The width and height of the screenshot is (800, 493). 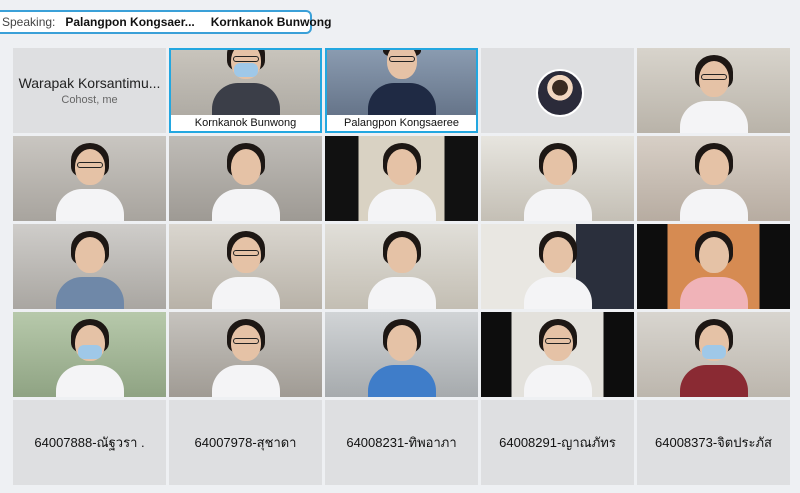 What do you see at coordinates (245, 123) in the screenshot?
I see `participant-name-caption: Kornkanok Bunwong` at bounding box center [245, 123].